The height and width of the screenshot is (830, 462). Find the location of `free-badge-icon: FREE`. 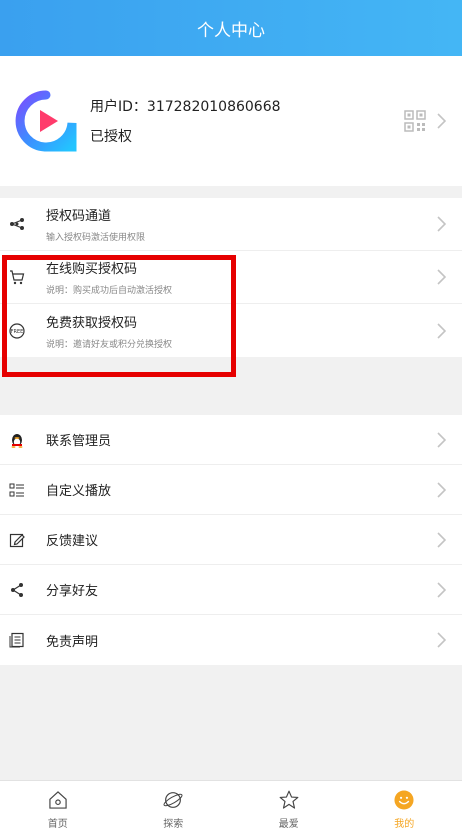

free-badge-icon: FREE is located at coordinates (17, 331).